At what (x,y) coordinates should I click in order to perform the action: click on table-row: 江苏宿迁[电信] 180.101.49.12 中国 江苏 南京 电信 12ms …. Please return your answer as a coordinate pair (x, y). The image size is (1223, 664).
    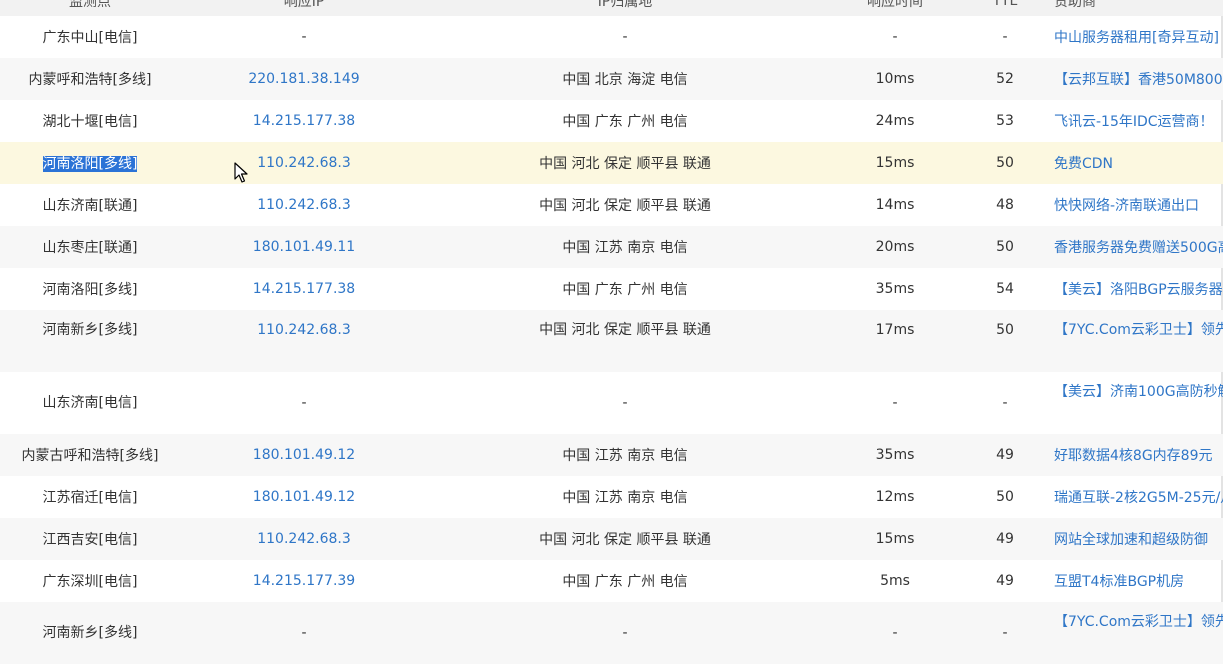
    Looking at the image, I should click on (611, 497).